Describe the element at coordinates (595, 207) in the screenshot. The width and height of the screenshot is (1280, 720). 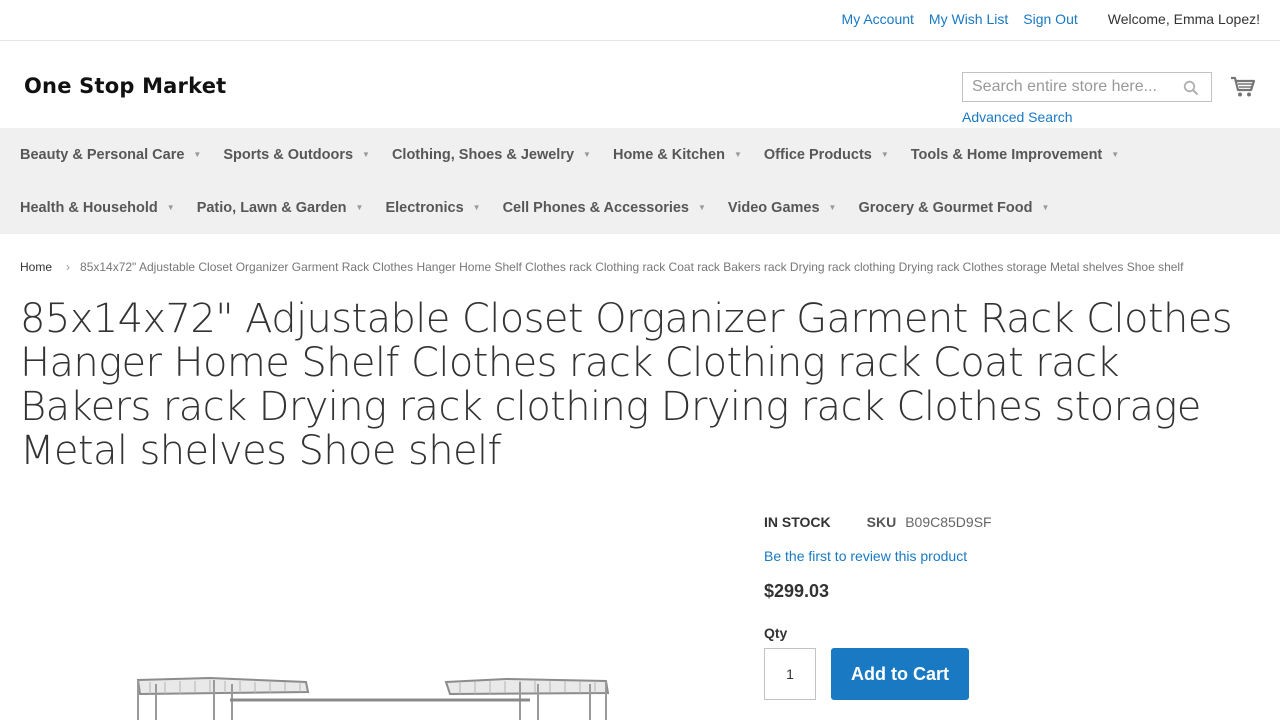
I see `nav-item-label: Cell Phones & Accessories` at that location.